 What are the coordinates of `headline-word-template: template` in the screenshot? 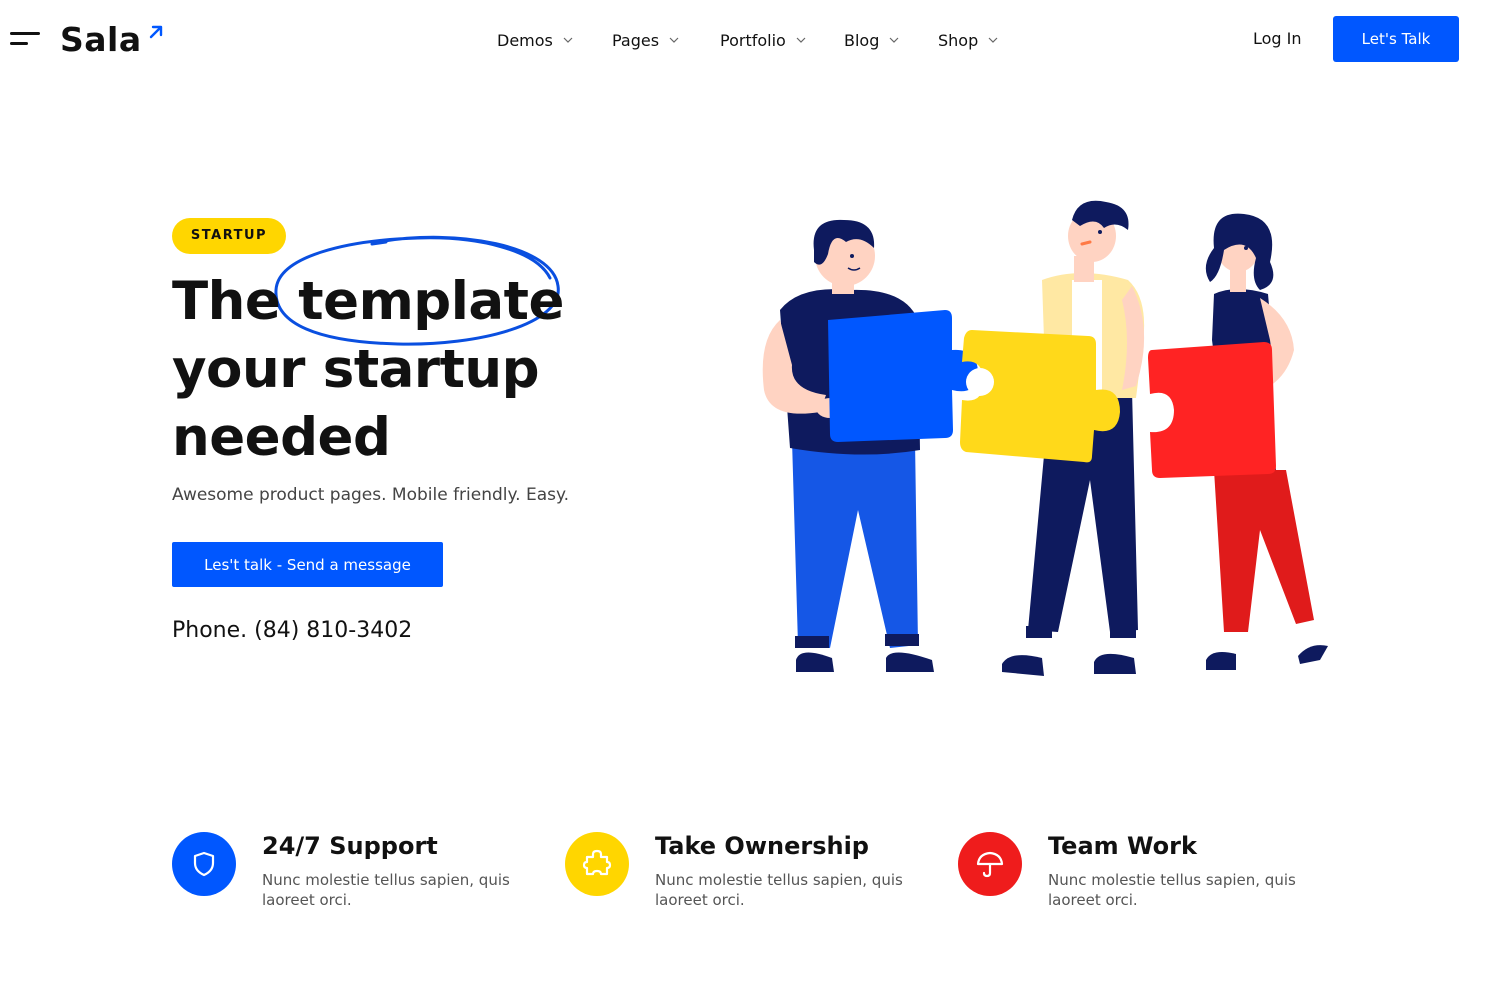 It's located at (431, 301).